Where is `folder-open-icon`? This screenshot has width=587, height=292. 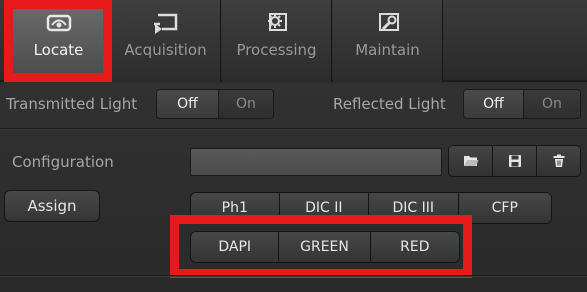 folder-open-icon is located at coordinates (470, 161).